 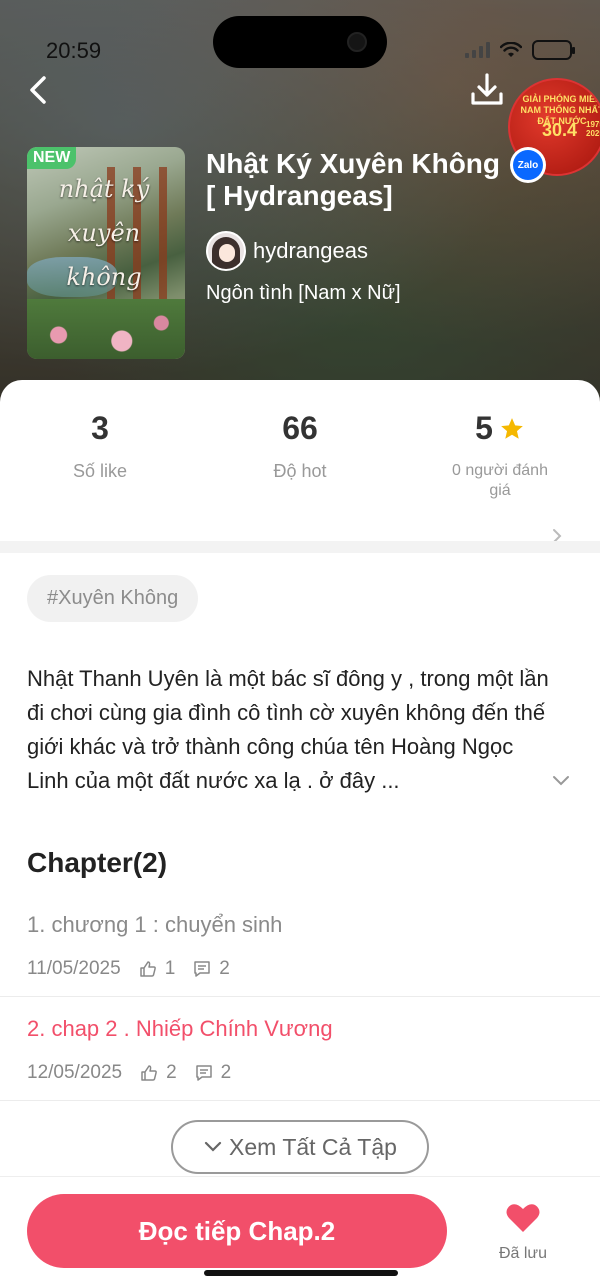 What do you see at coordinates (237, 1231) in the screenshot?
I see `continue-reading-button: Đọc tiếp Chap.2` at bounding box center [237, 1231].